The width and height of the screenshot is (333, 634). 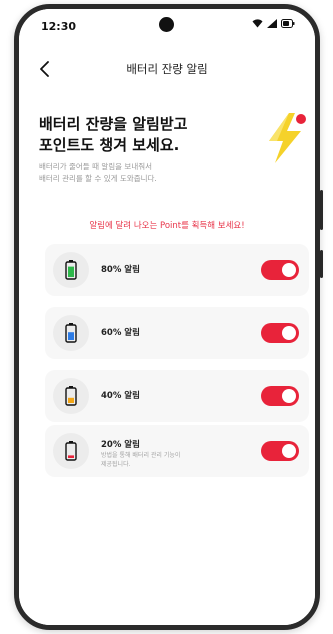 What do you see at coordinates (141, 455) in the screenshot?
I see `alarm-description-line: 방법을 통해 배터리 관리 기능이` at bounding box center [141, 455].